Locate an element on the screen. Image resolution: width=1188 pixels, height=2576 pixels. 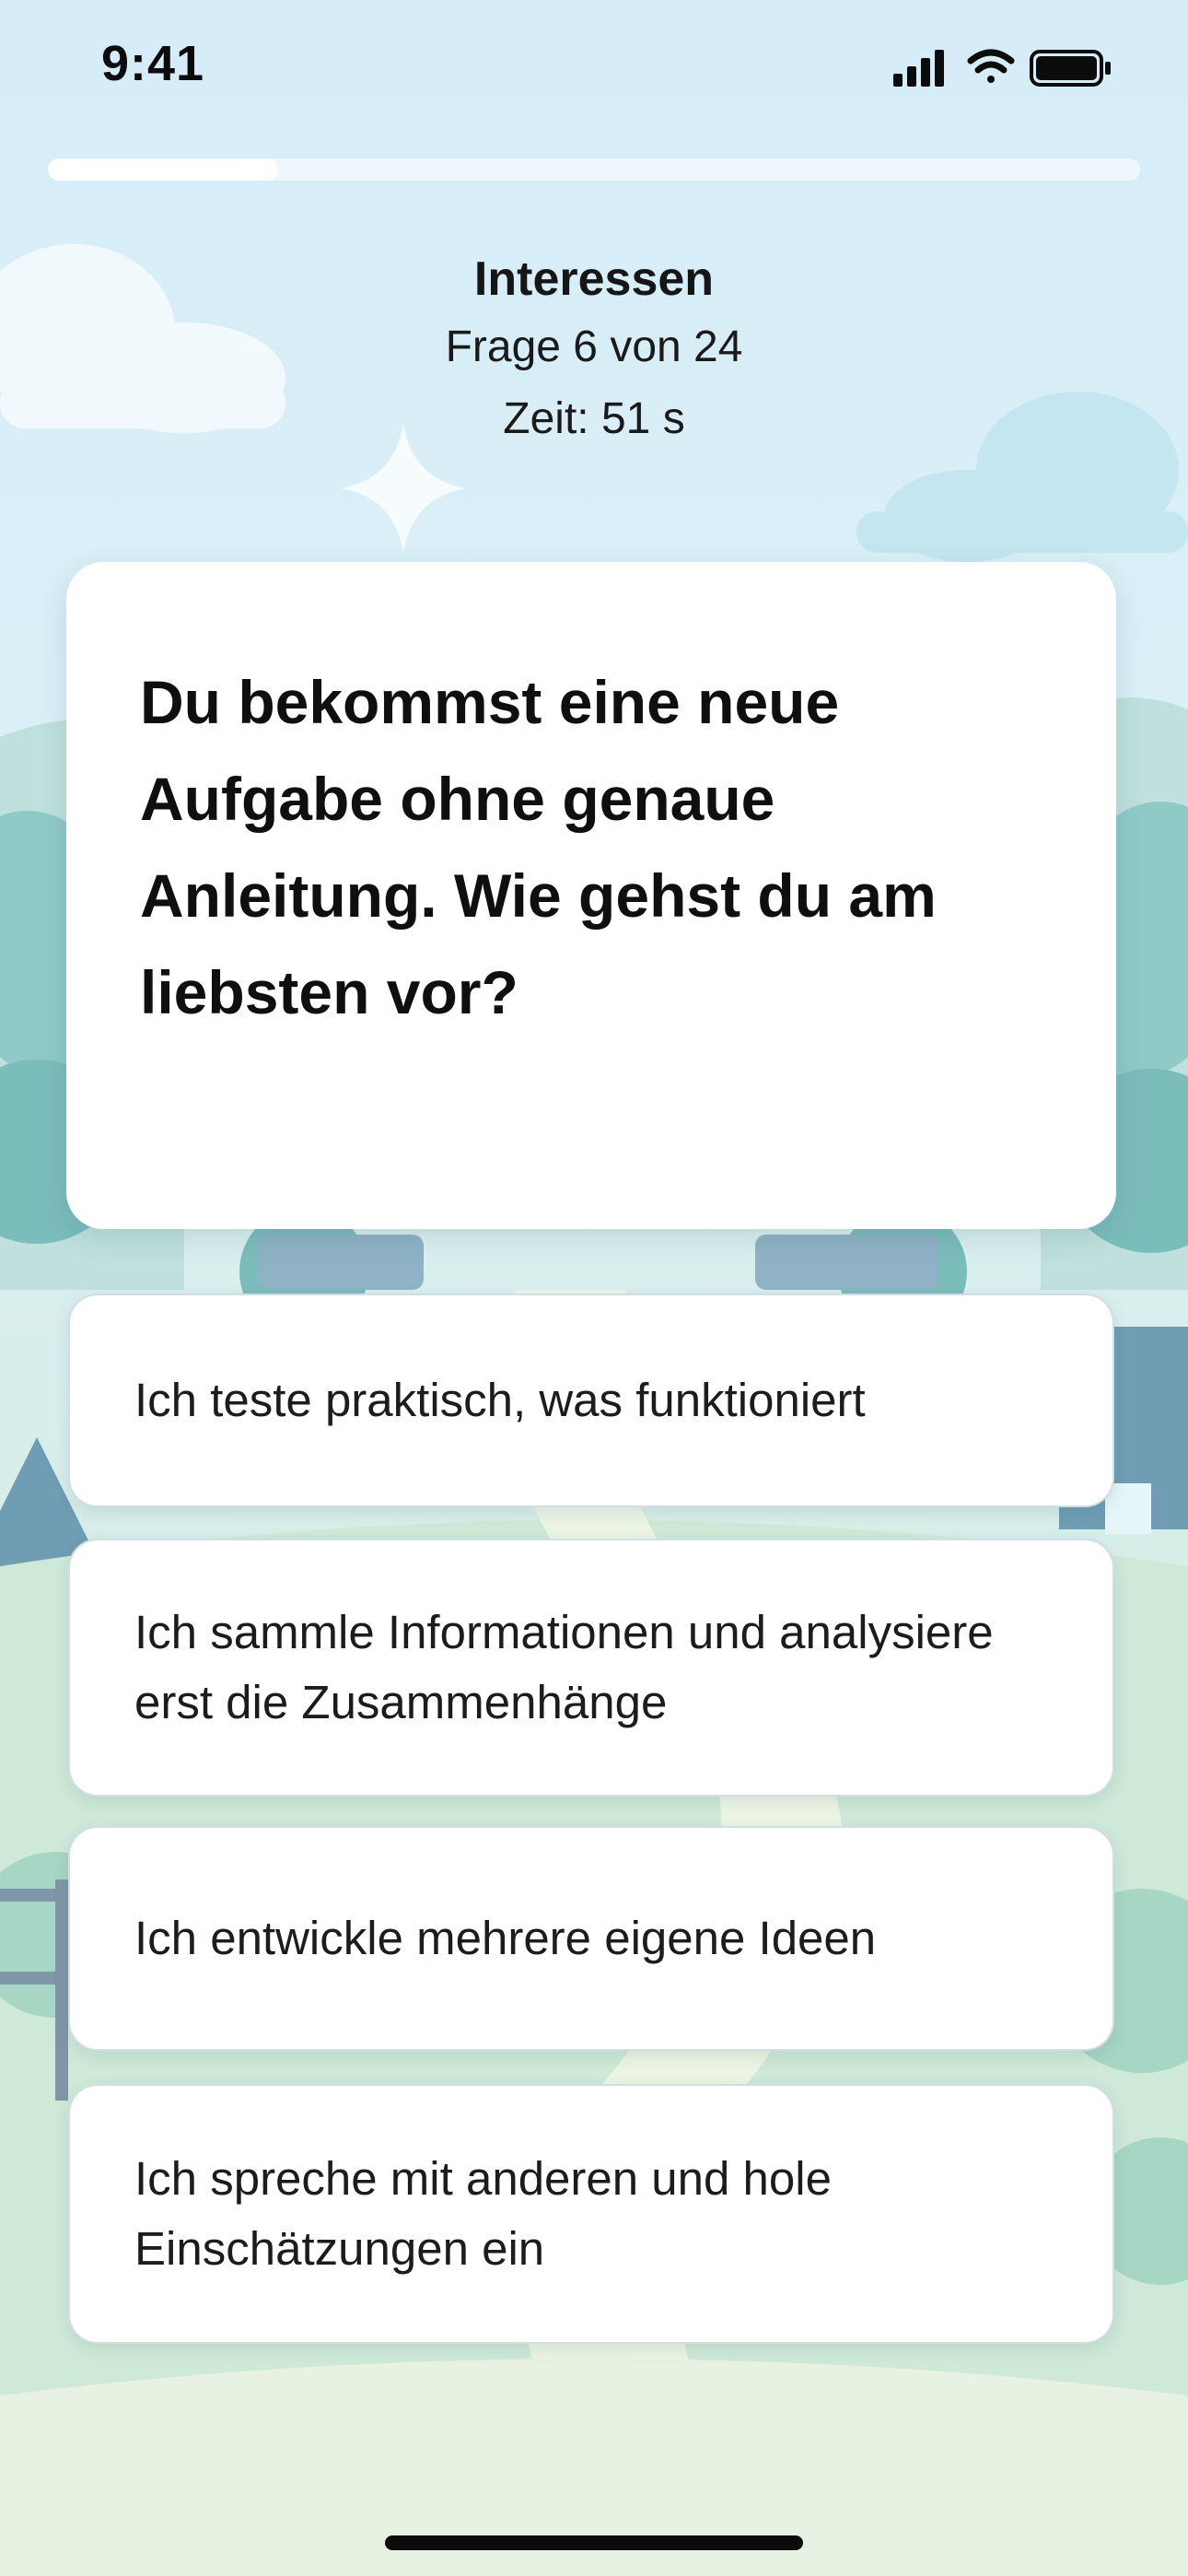
status-bar: 9:41 is located at coordinates (594, 69).